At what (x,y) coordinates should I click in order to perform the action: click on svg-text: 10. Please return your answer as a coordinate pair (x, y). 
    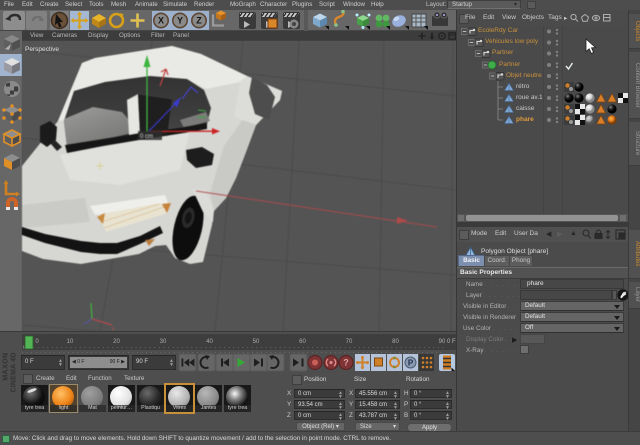
    Looking at the image, I should click on (70, 342).